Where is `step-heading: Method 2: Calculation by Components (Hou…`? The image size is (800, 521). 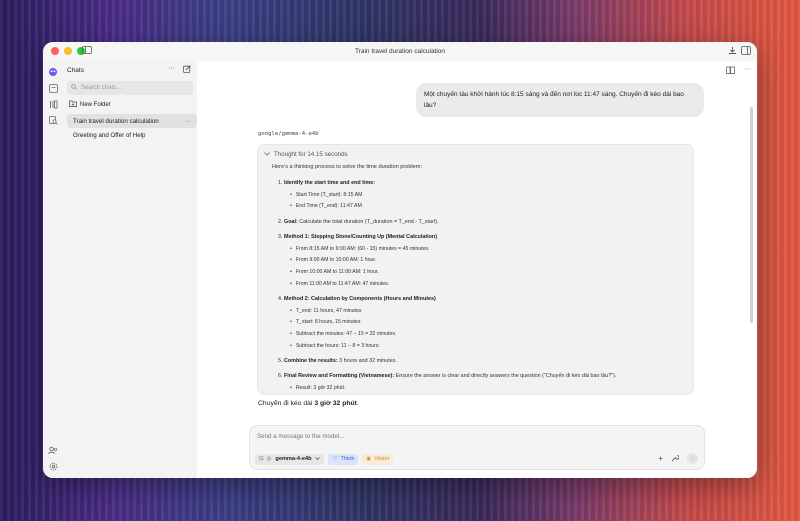 step-heading: Method 2: Calculation by Components (Hou… is located at coordinates (360, 298).